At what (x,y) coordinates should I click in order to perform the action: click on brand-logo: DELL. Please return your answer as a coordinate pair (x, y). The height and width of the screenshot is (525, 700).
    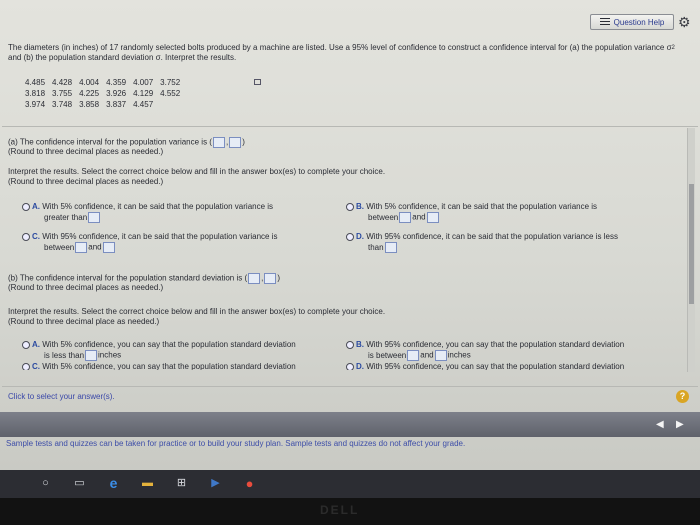
    Looking at the image, I should click on (340, 510).